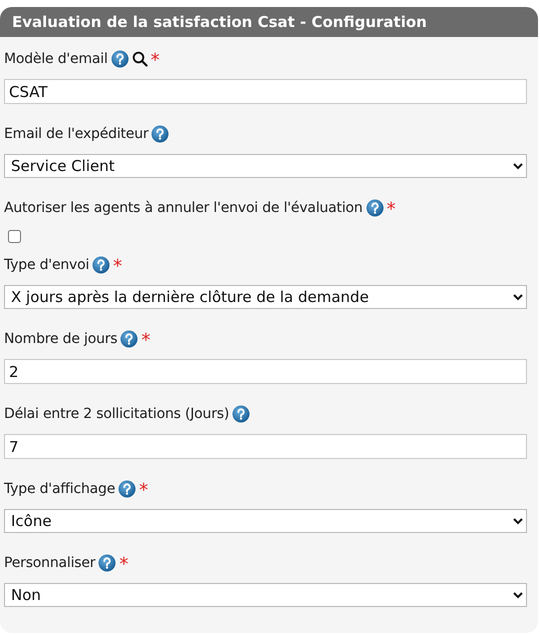  What do you see at coordinates (76, 134) in the screenshot?
I see `field-label: Email de l'expéditeur` at bounding box center [76, 134].